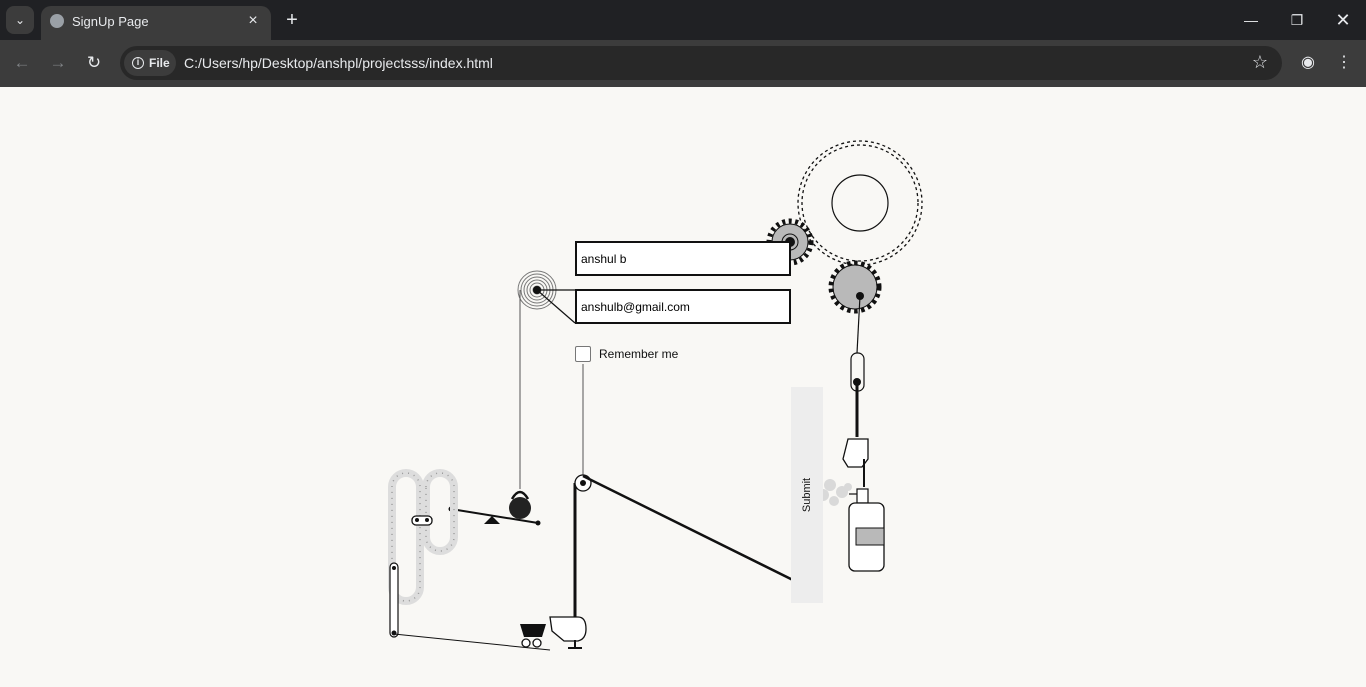 Image resolution: width=1366 pixels, height=687 pixels. I want to click on back-button: ←, so click(22, 63).